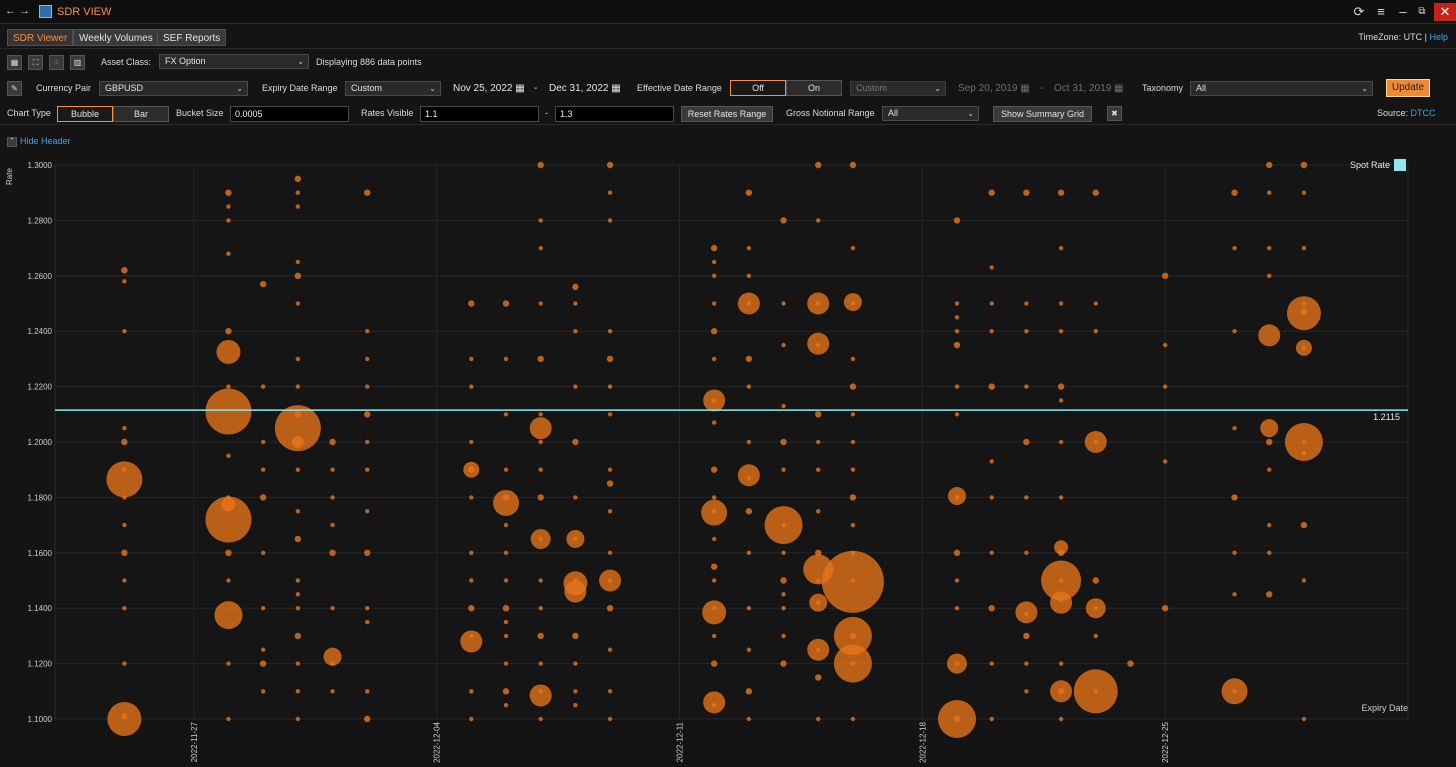 The width and height of the screenshot is (1456, 767). What do you see at coordinates (679, 741) in the screenshot?
I see `x-tick-label: 2022-12-11` at bounding box center [679, 741].